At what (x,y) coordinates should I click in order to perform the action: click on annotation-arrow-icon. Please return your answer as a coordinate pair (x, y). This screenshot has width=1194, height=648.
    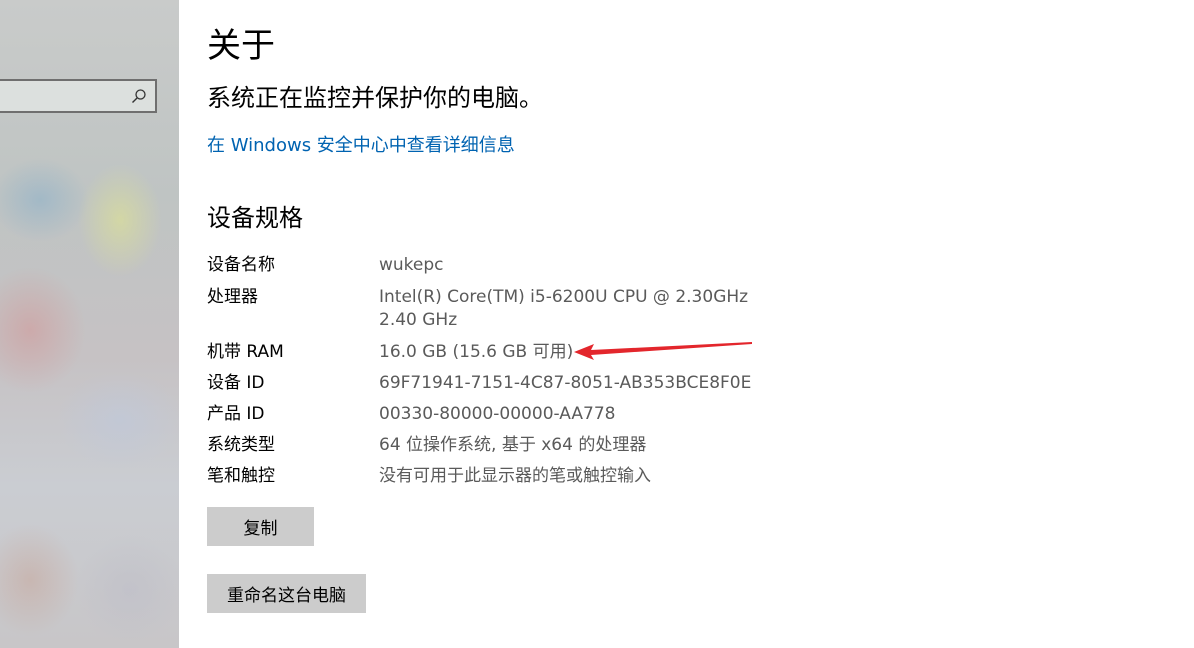
    Looking at the image, I should click on (663, 351).